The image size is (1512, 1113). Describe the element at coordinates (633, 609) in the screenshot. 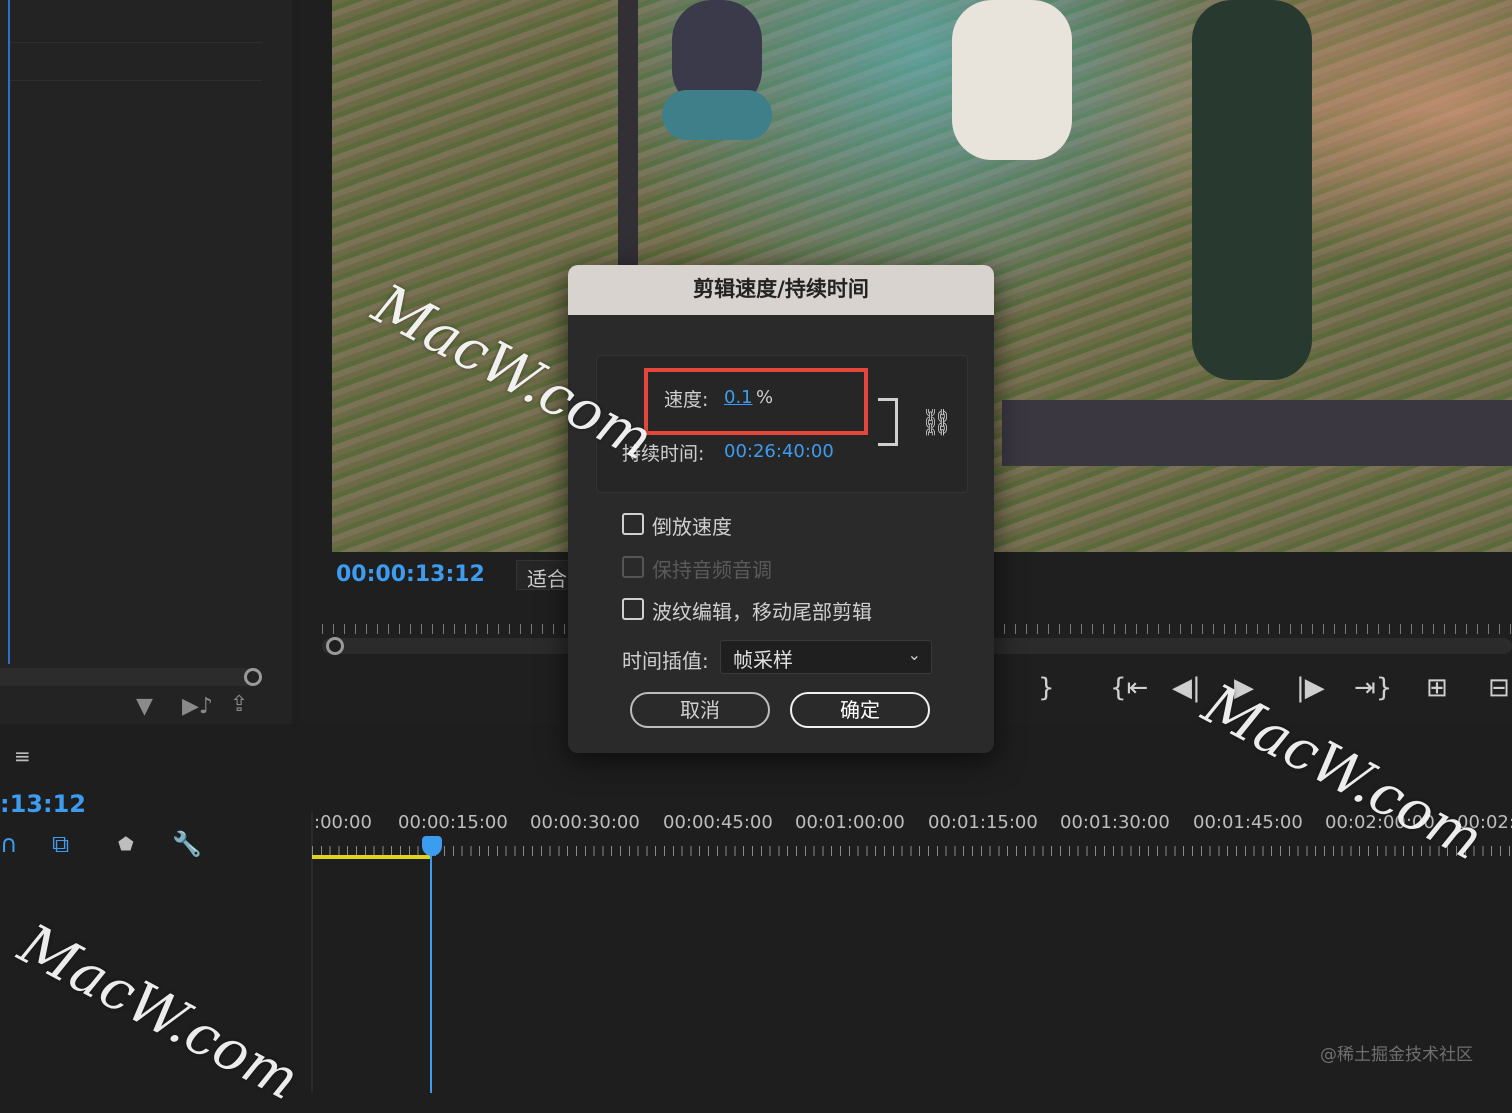

I see `ripple-edit-checkbox` at that location.